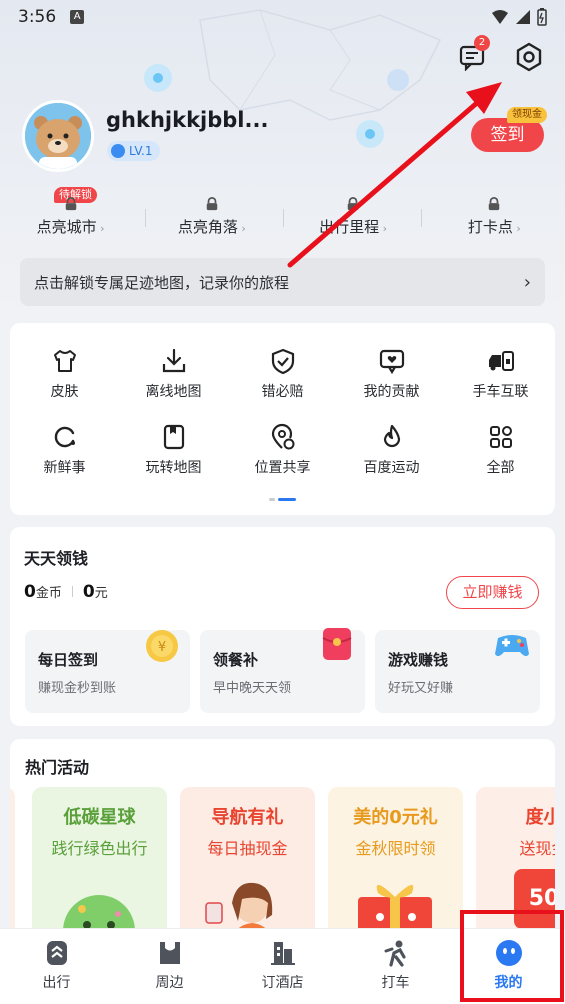 The height and width of the screenshot is (1004, 565). What do you see at coordinates (169, 953) in the screenshot?
I see `nearby-icon` at bounding box center [169, 953].